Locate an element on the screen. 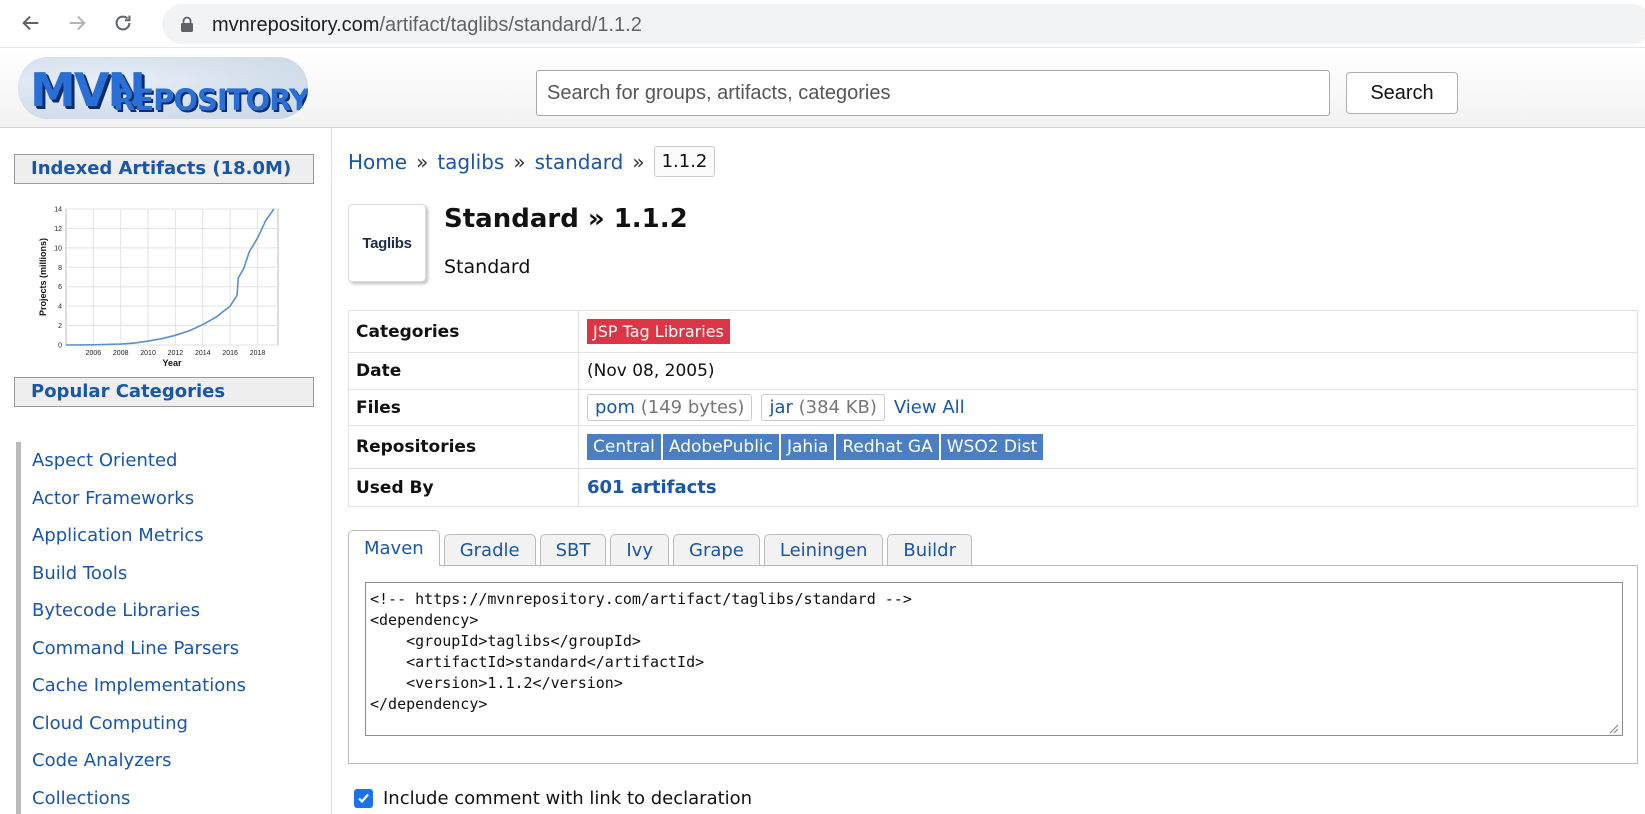 Image resolution: width=1645 pixels, height=814 pixels. repo-tag-redhat-ga: Redhat GA is located at coordinates (887, 447).